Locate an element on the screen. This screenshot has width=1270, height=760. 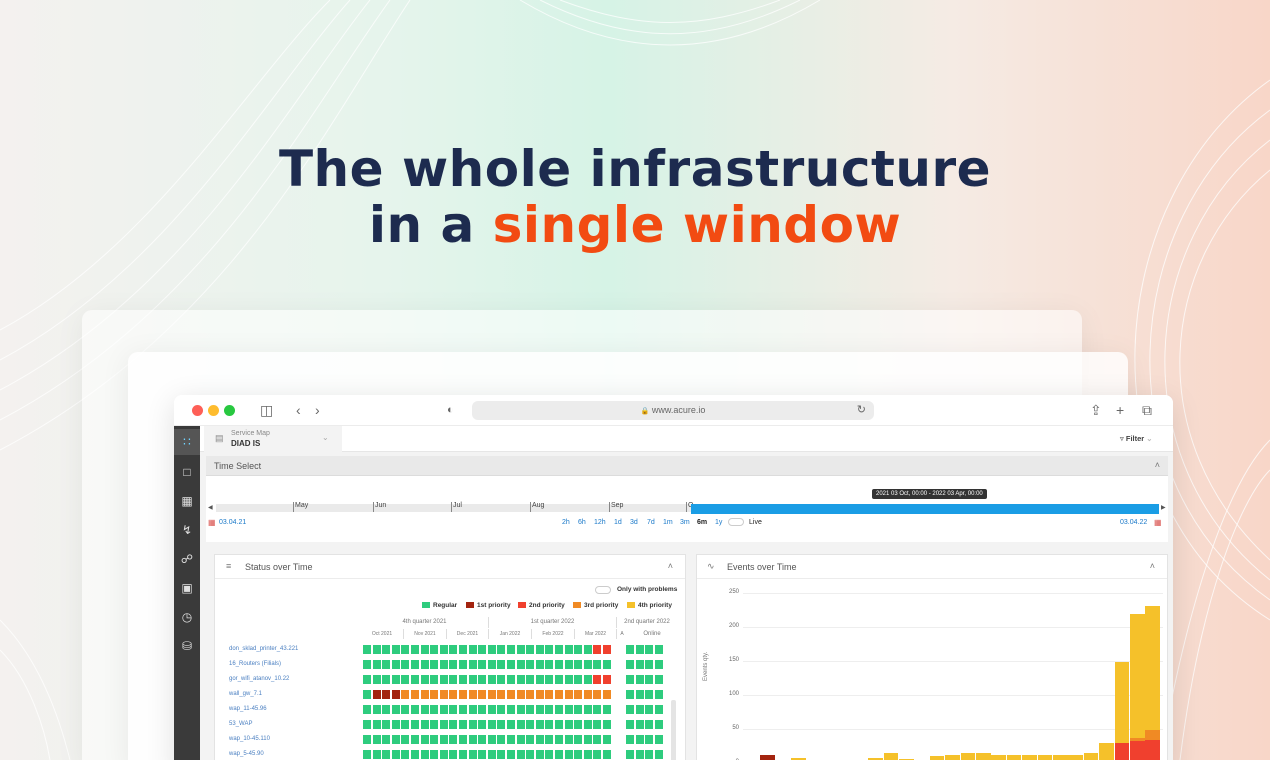
new-tab-icon: + is located at coordinates (1120, 410).